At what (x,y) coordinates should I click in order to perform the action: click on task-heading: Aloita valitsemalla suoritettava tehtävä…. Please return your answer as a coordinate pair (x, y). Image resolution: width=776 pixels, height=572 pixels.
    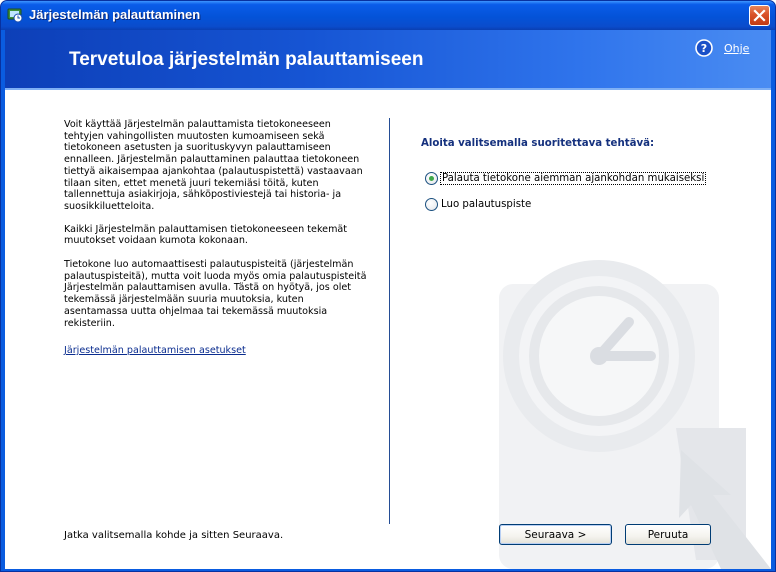
    Looking at the image, I should click on (538, 143).